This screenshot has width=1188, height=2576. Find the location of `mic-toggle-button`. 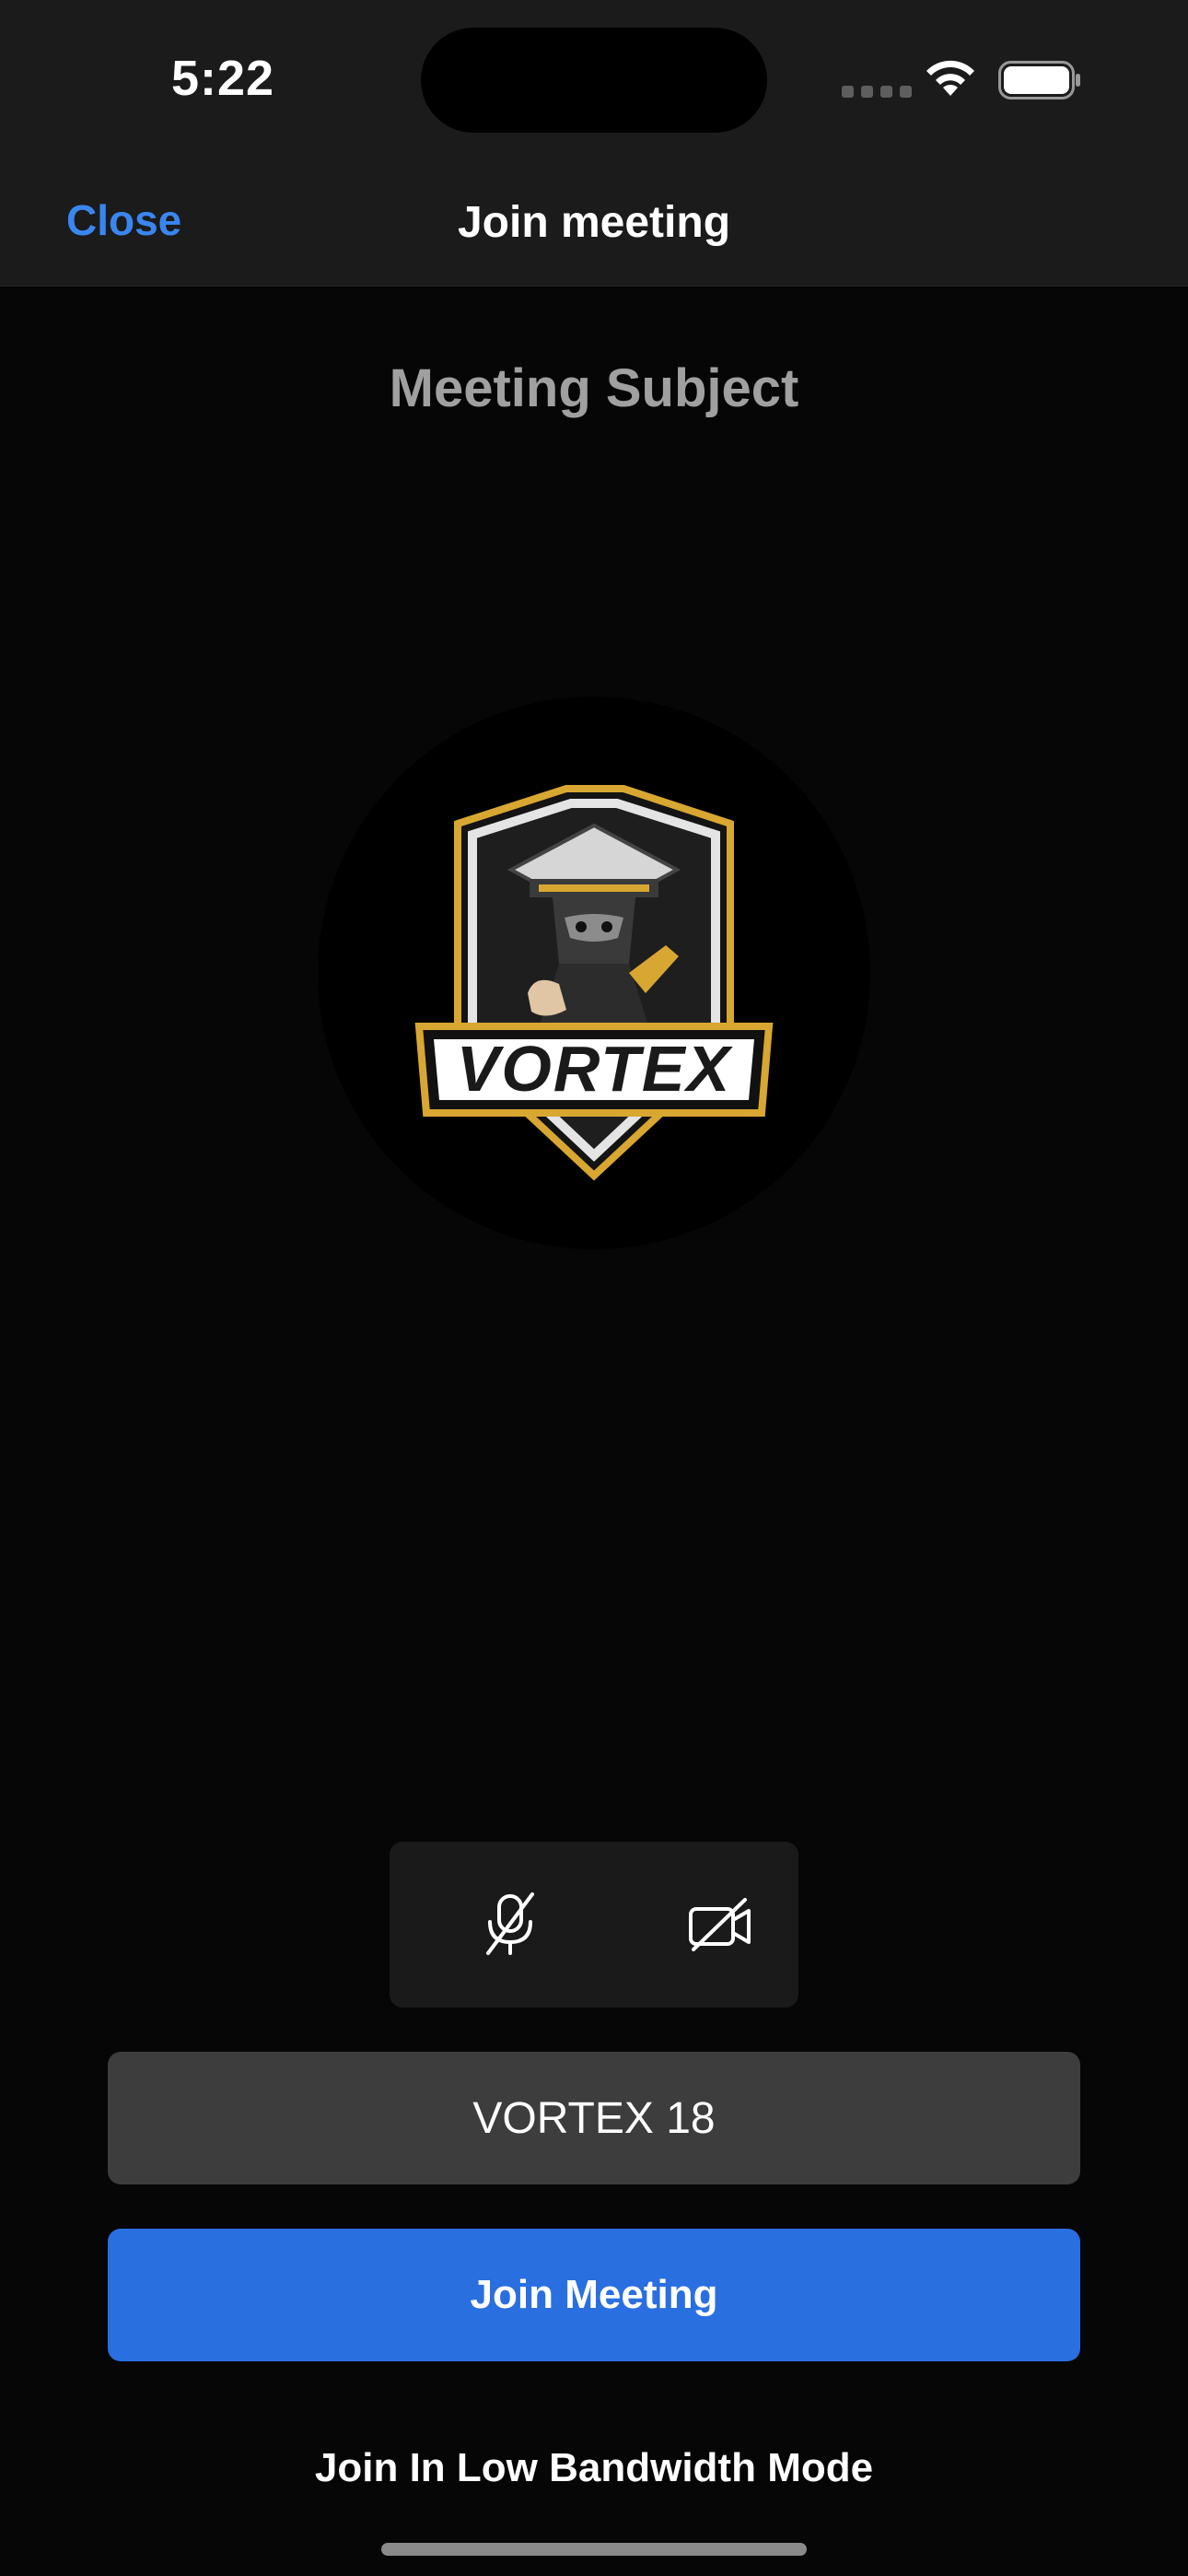

mic-toggle-button is located at coordinates (510, 1925).